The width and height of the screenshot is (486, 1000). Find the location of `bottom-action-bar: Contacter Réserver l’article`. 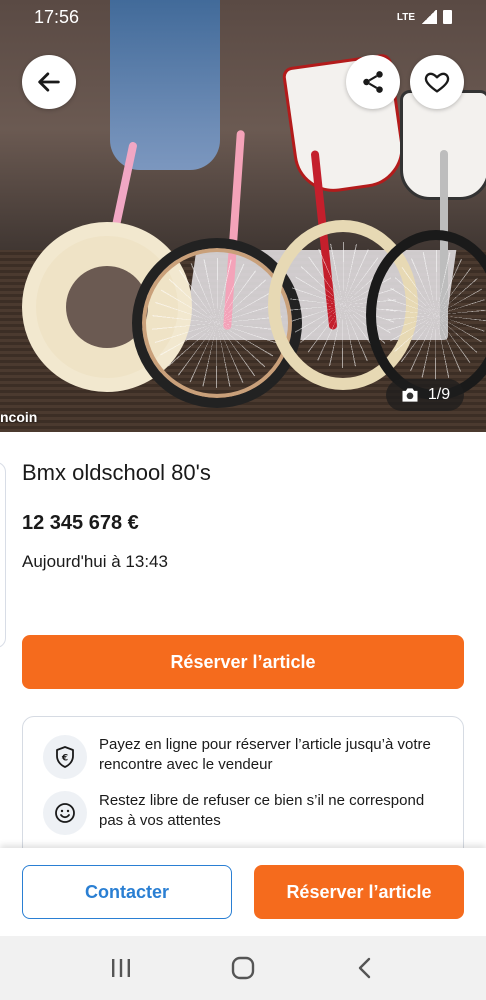

bottom-action-bar: Contacter Réserver l’article is located at coordinates (243, 892).